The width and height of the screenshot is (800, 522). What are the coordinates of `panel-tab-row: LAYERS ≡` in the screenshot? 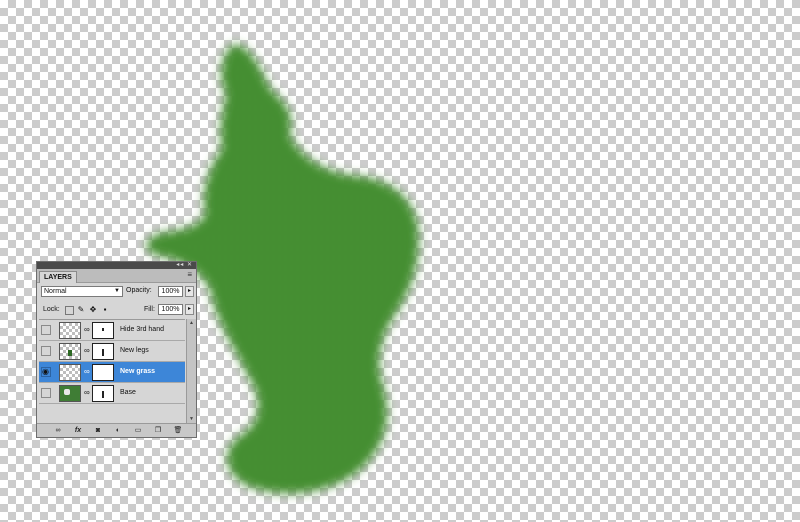 It's located at (116, 276).